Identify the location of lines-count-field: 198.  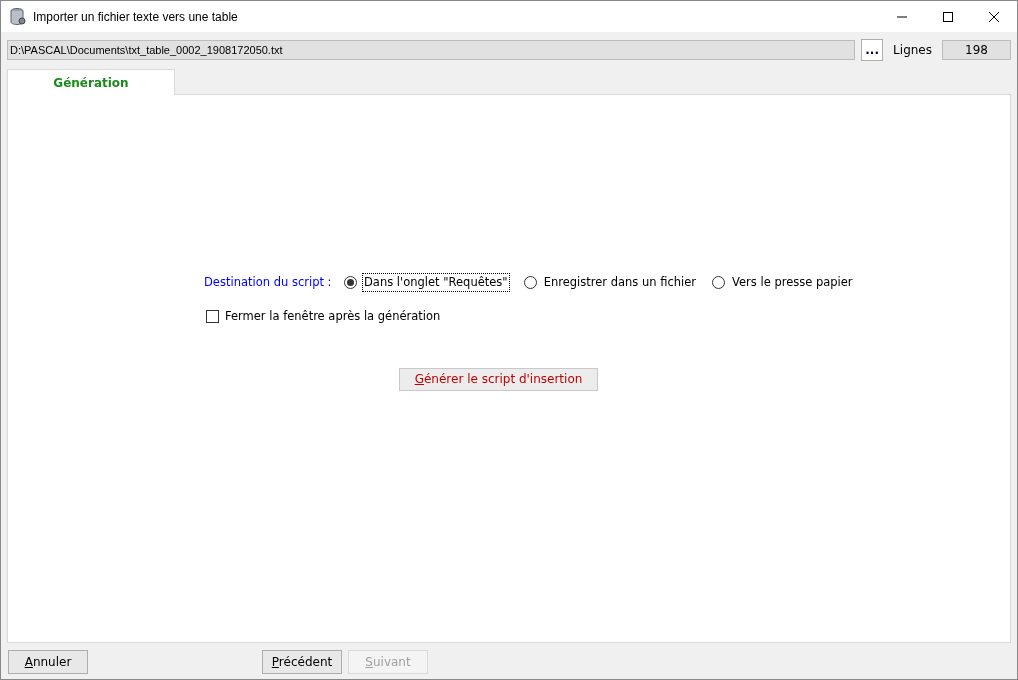
(976, 50).